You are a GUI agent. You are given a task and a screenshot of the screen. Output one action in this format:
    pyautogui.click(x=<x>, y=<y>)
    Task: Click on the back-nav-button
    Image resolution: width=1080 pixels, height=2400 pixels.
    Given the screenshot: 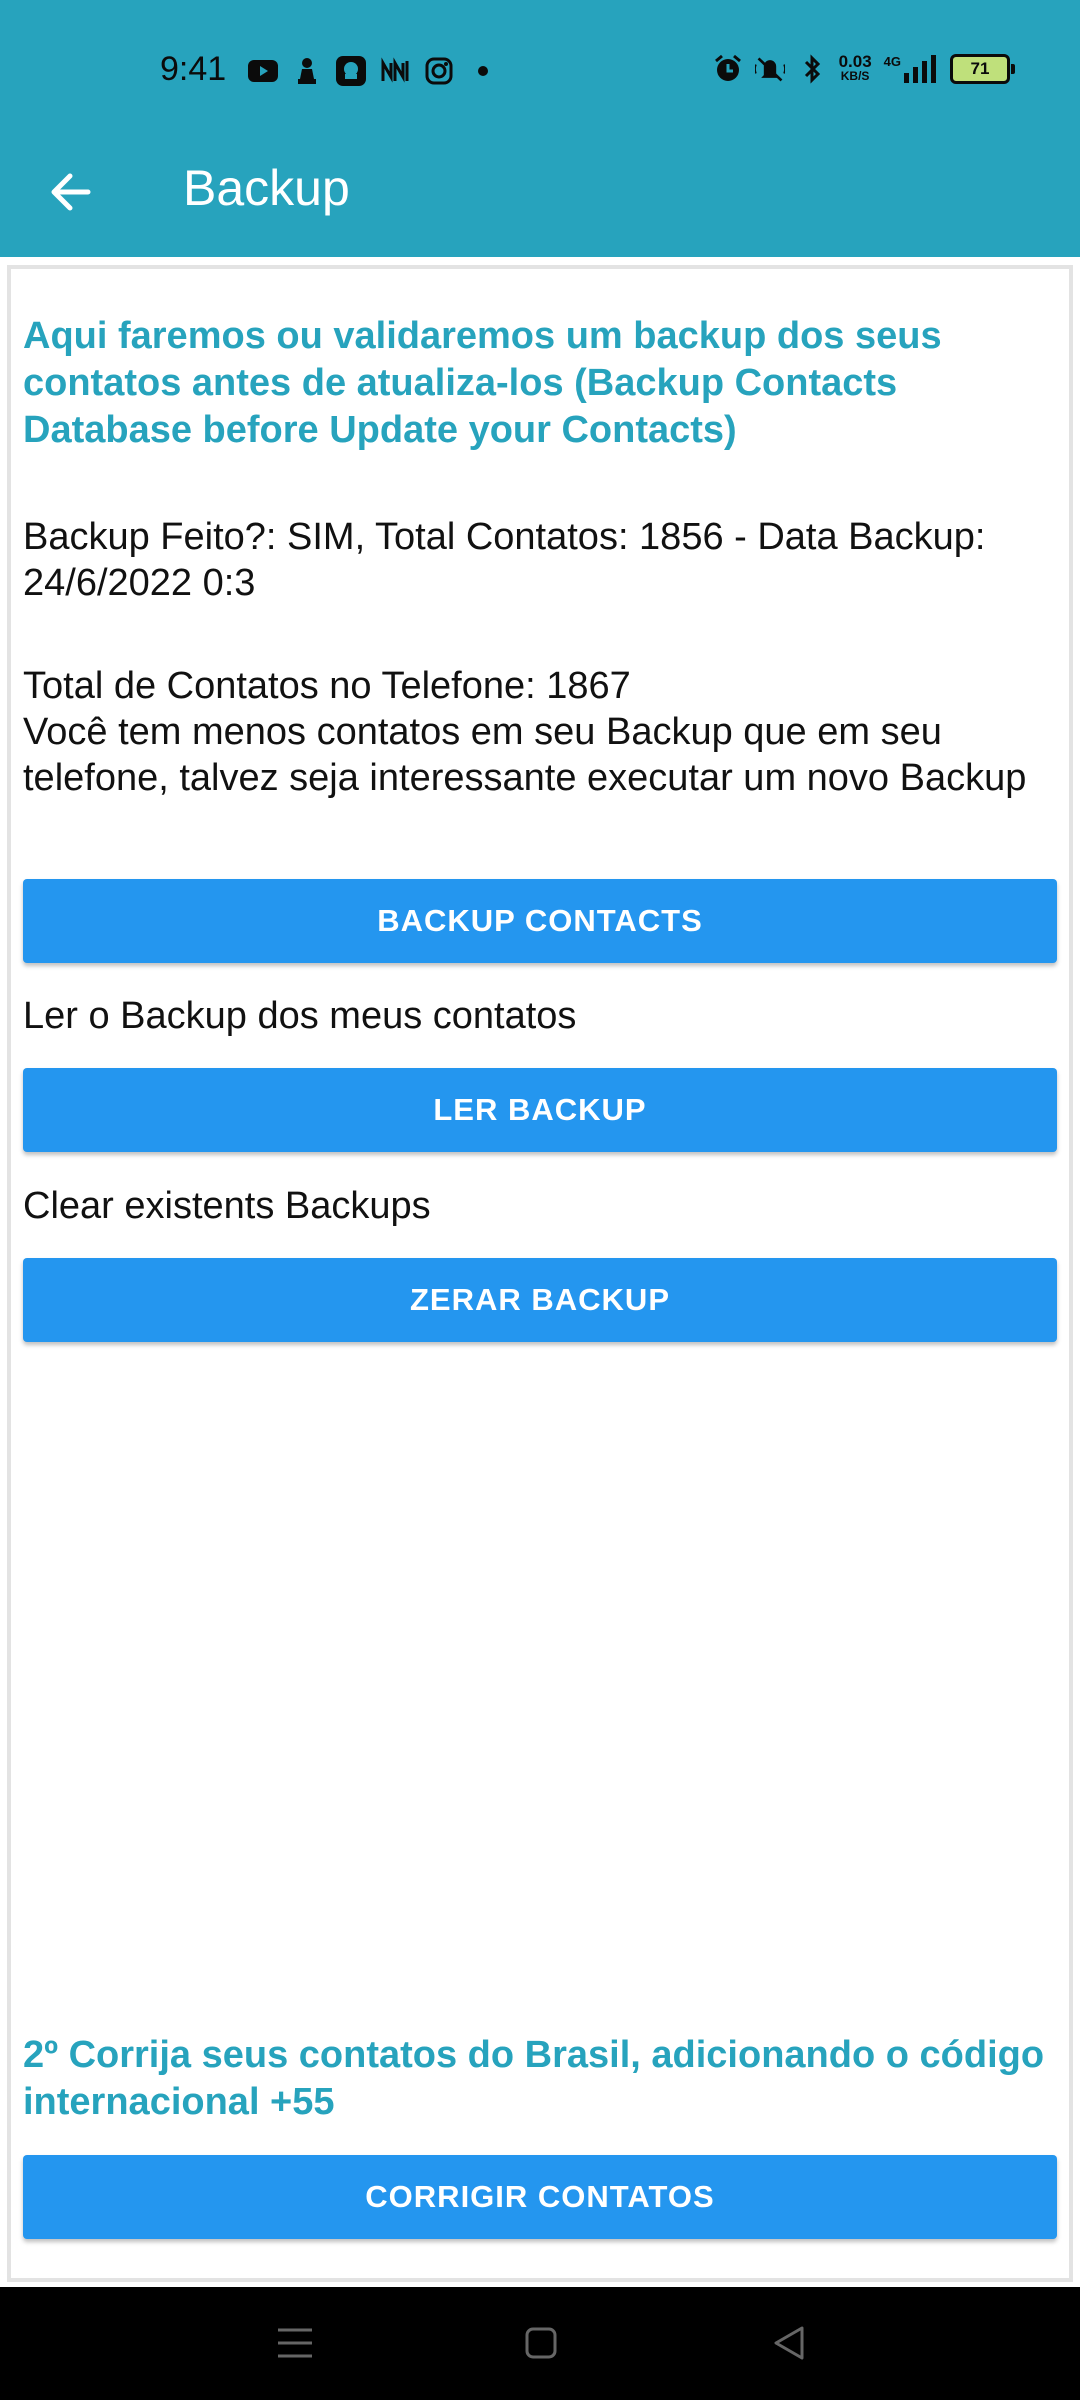 What is the action you would take?
    pyautogui.click(x=789, y=2343)
    